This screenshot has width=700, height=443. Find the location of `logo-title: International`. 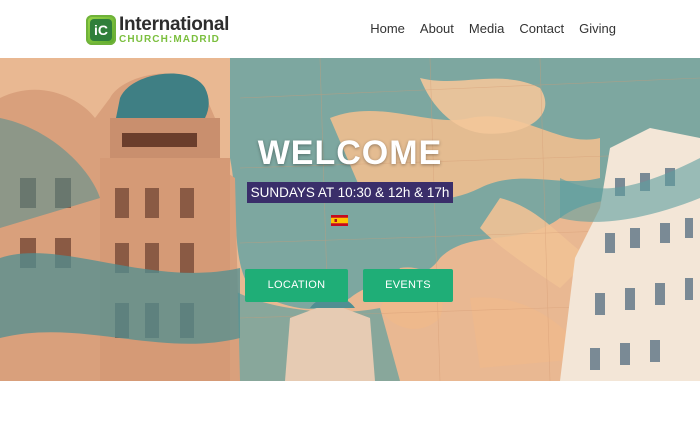

logo-title: International is located at coordinates (174, 24).